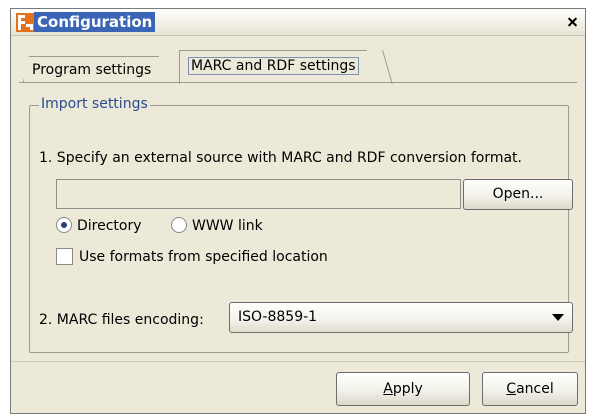  What do you see at coordinates (95, 22) in the screenshot?
I see `window-title: Configuration` at bounding box center [95, 22].